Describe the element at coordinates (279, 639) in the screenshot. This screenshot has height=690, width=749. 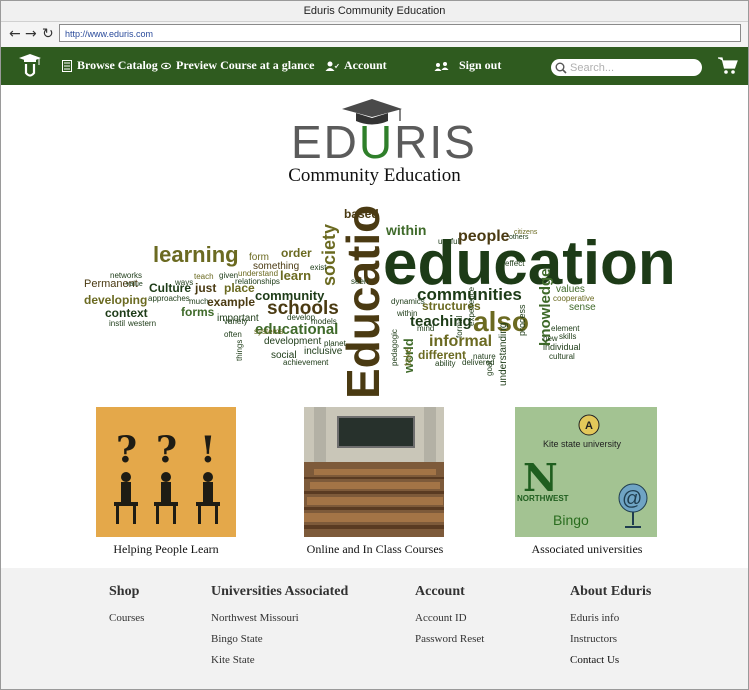
I see `footer-link-bingo: Bingo State` at that location.